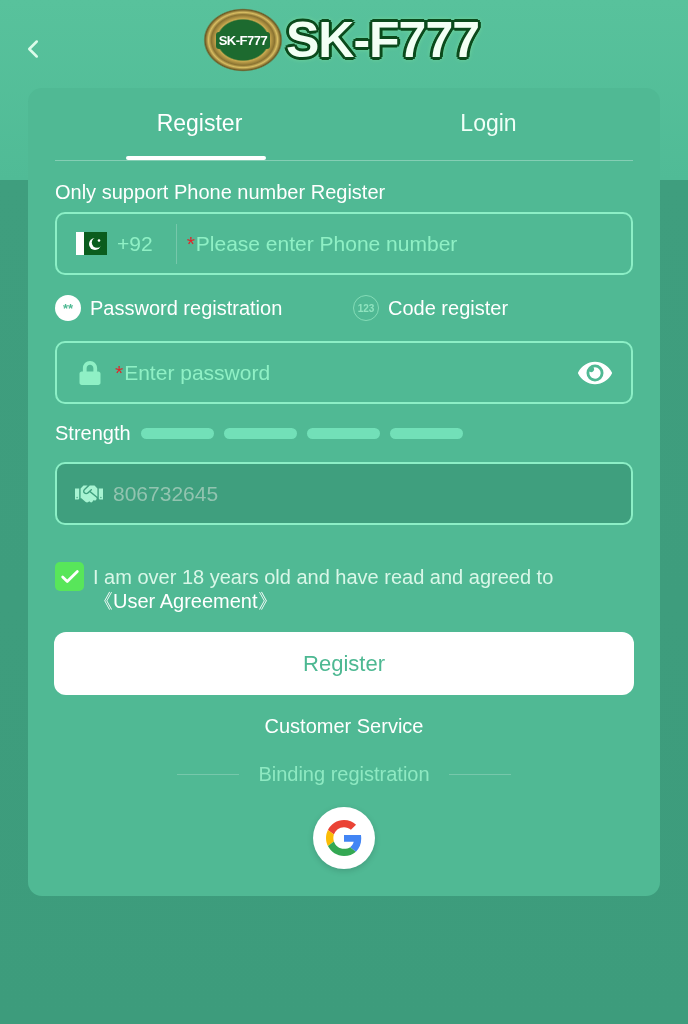 The width and height of the screenshot is (688, 1024). What do you see at coordinates (93, 433) in the screenshot?
I see `strength-label: Strength` at bounding box center [93, 433].